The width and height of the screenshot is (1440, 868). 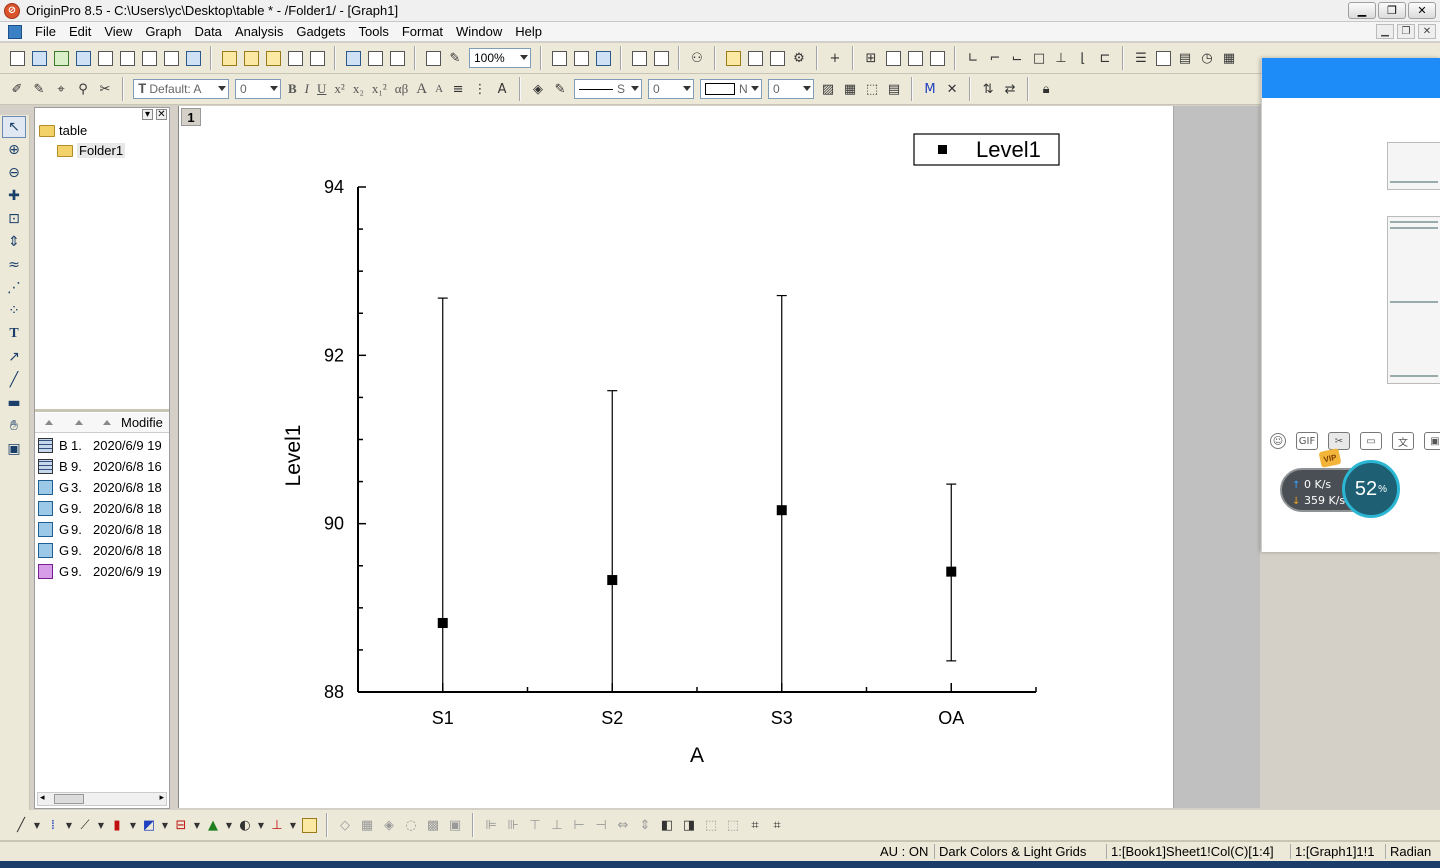 I want to click on line-plot-icon: ╱, so click(x=21, y=825).